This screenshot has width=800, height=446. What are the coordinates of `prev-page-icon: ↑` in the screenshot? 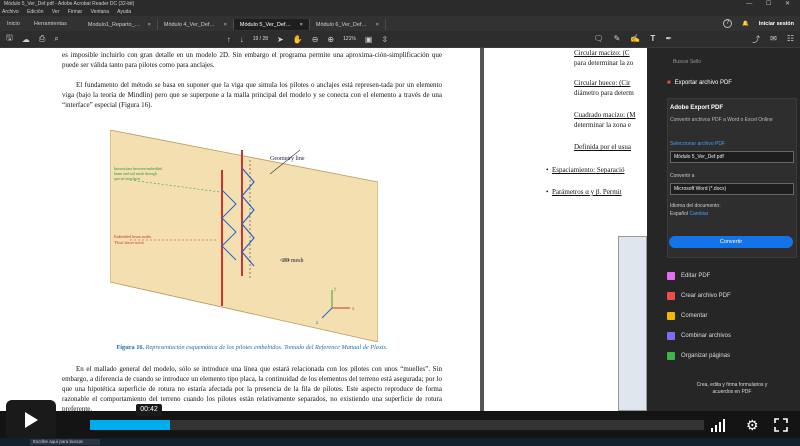 It's located at (229, 39).